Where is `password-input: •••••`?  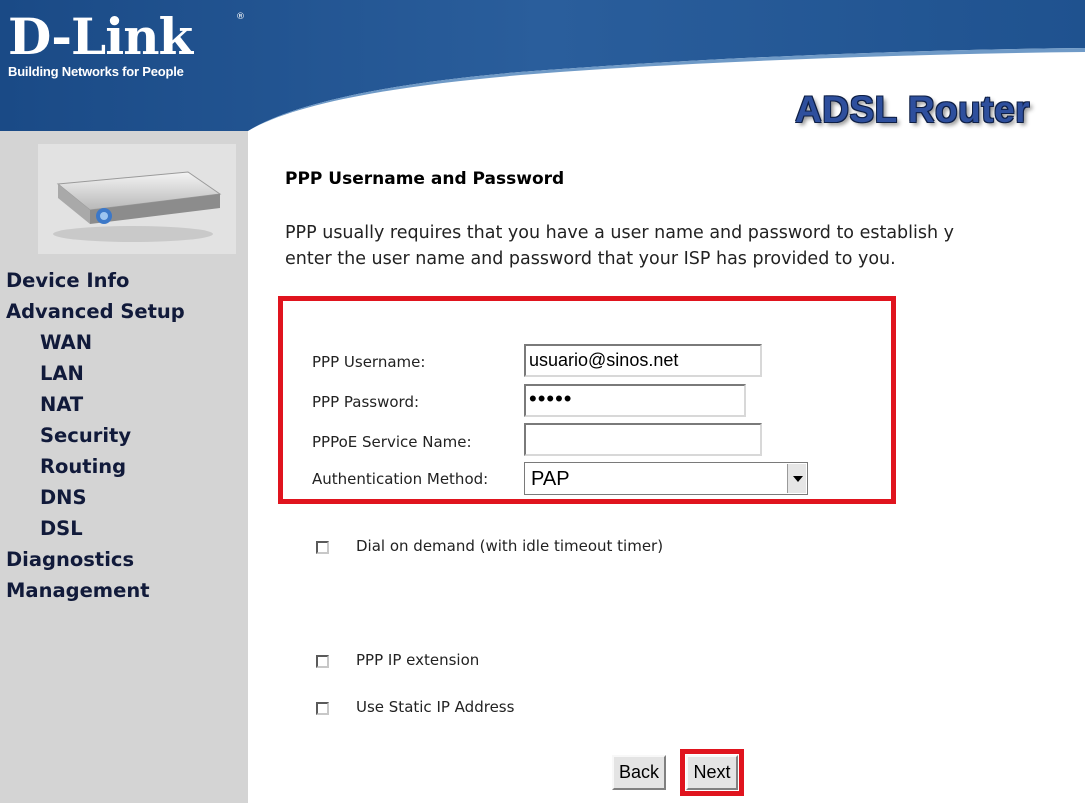
password-input: ••••• is located at coordinates (635, 400).